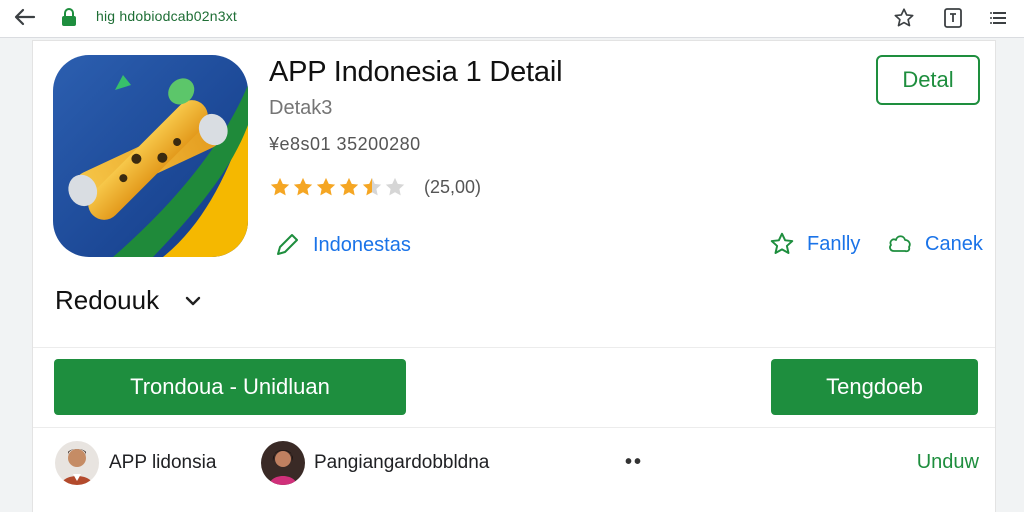 The width and height of the screenshot is (1024, 512). I want to click on star-empty-icon, so click(395, 186).